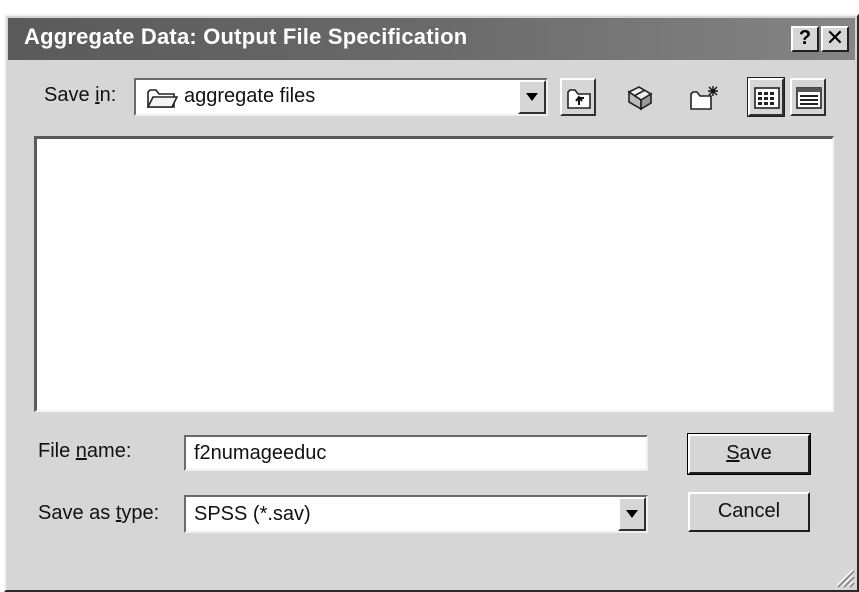 This screenshot has width=859, height=592. Describe the element at coordinates (632, 514) in the screenshot. I see `save-as-type-dropdown-button` at that location.